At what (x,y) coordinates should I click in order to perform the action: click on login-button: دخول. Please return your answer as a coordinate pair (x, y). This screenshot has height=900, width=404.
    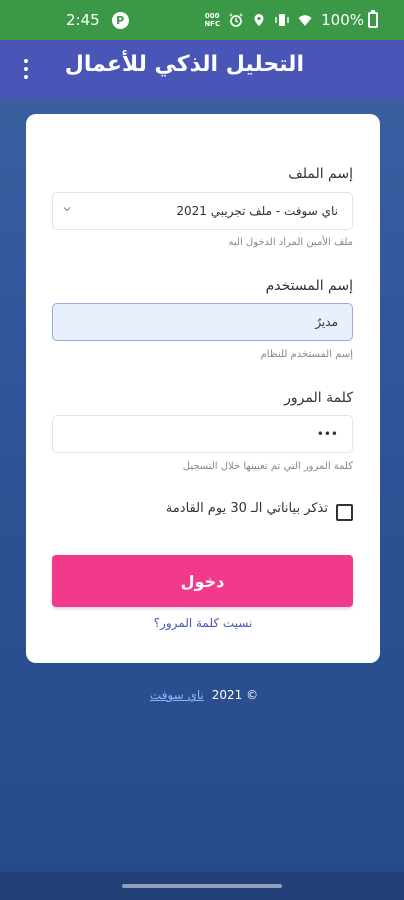
    Looking at the image, I should click on (202, 581).